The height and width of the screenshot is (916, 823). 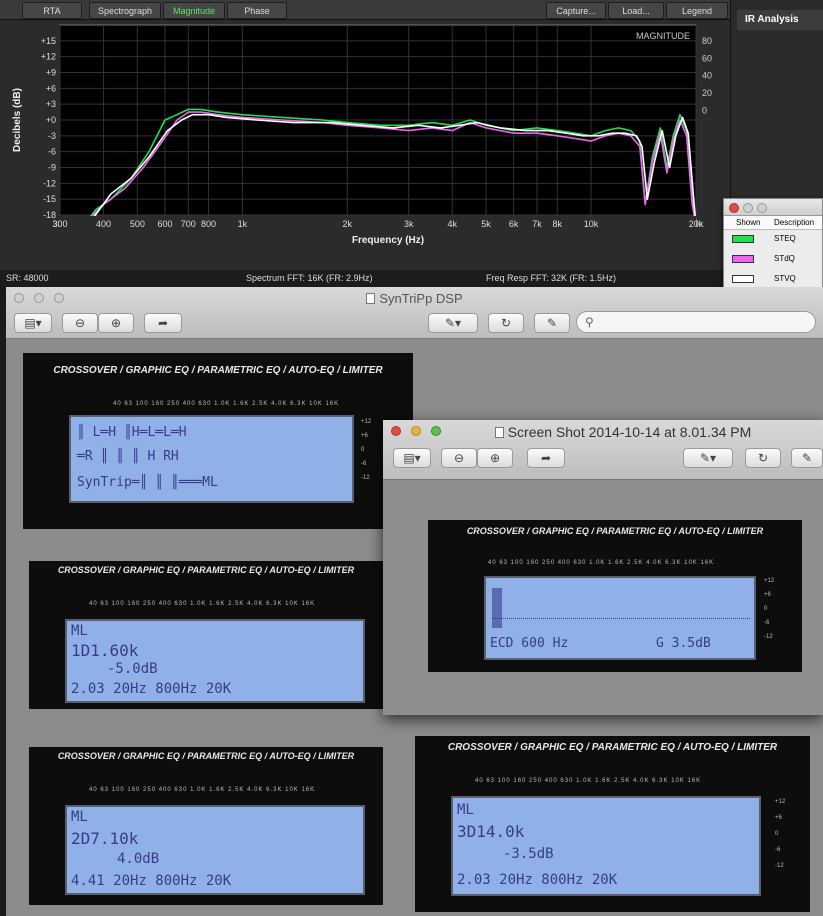 What do you see at coordinates (773, 260) in the screenshot?
I see `legend-row: STdQ` at bounding box center [773, 260].